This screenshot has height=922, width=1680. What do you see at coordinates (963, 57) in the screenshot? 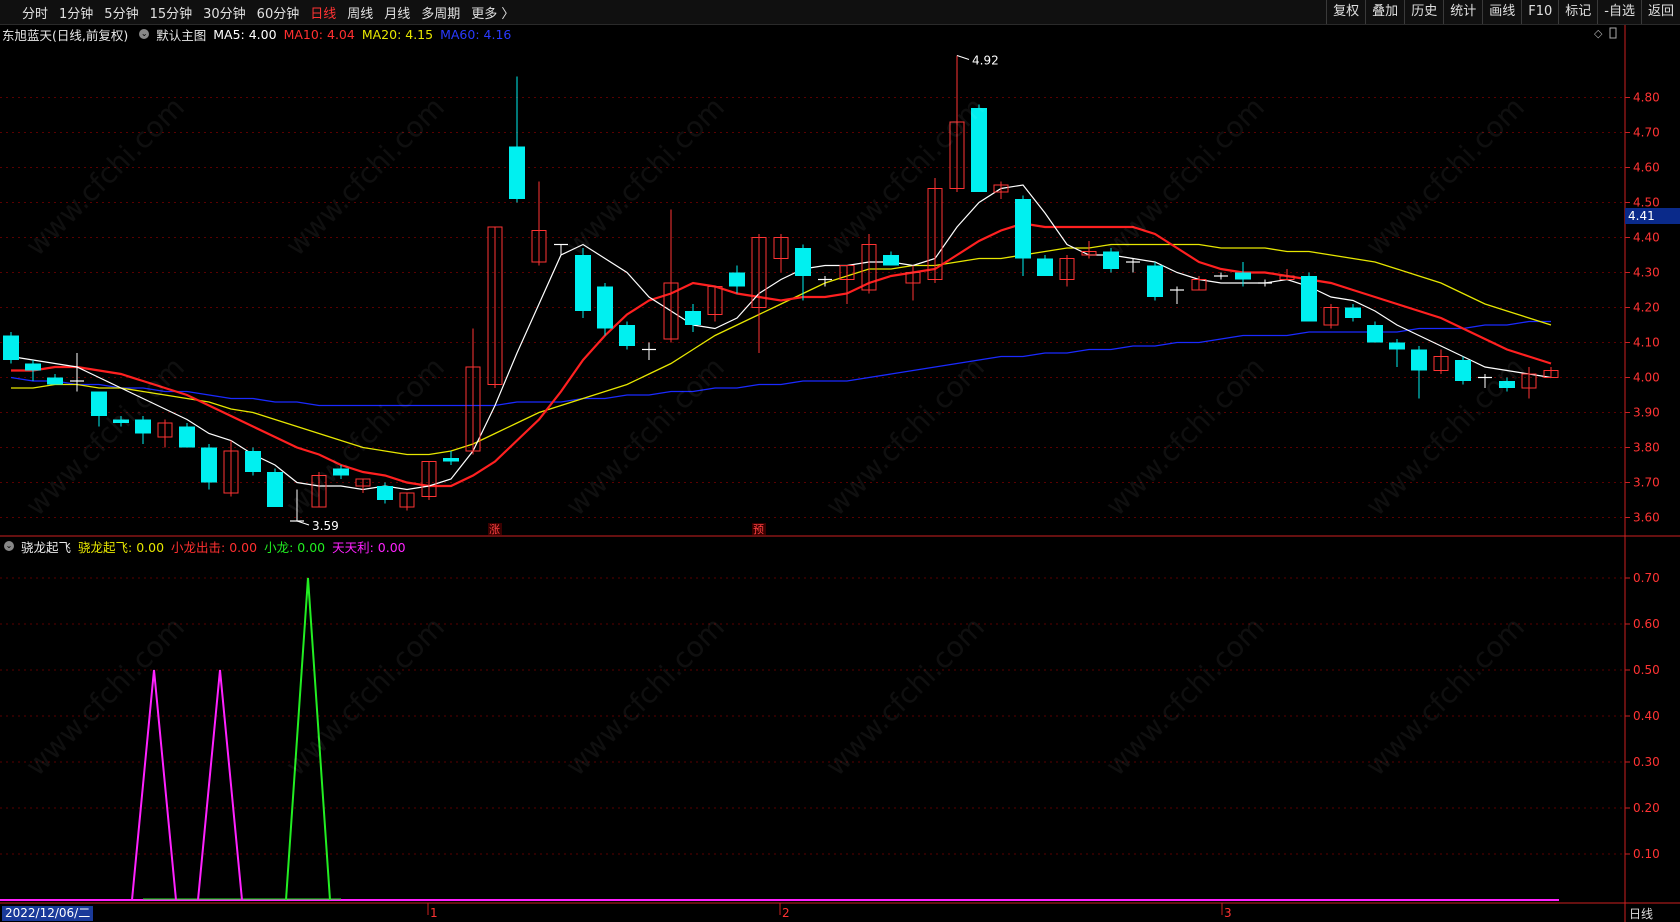
I see `high-pointer` at bounding box center [963, 57].